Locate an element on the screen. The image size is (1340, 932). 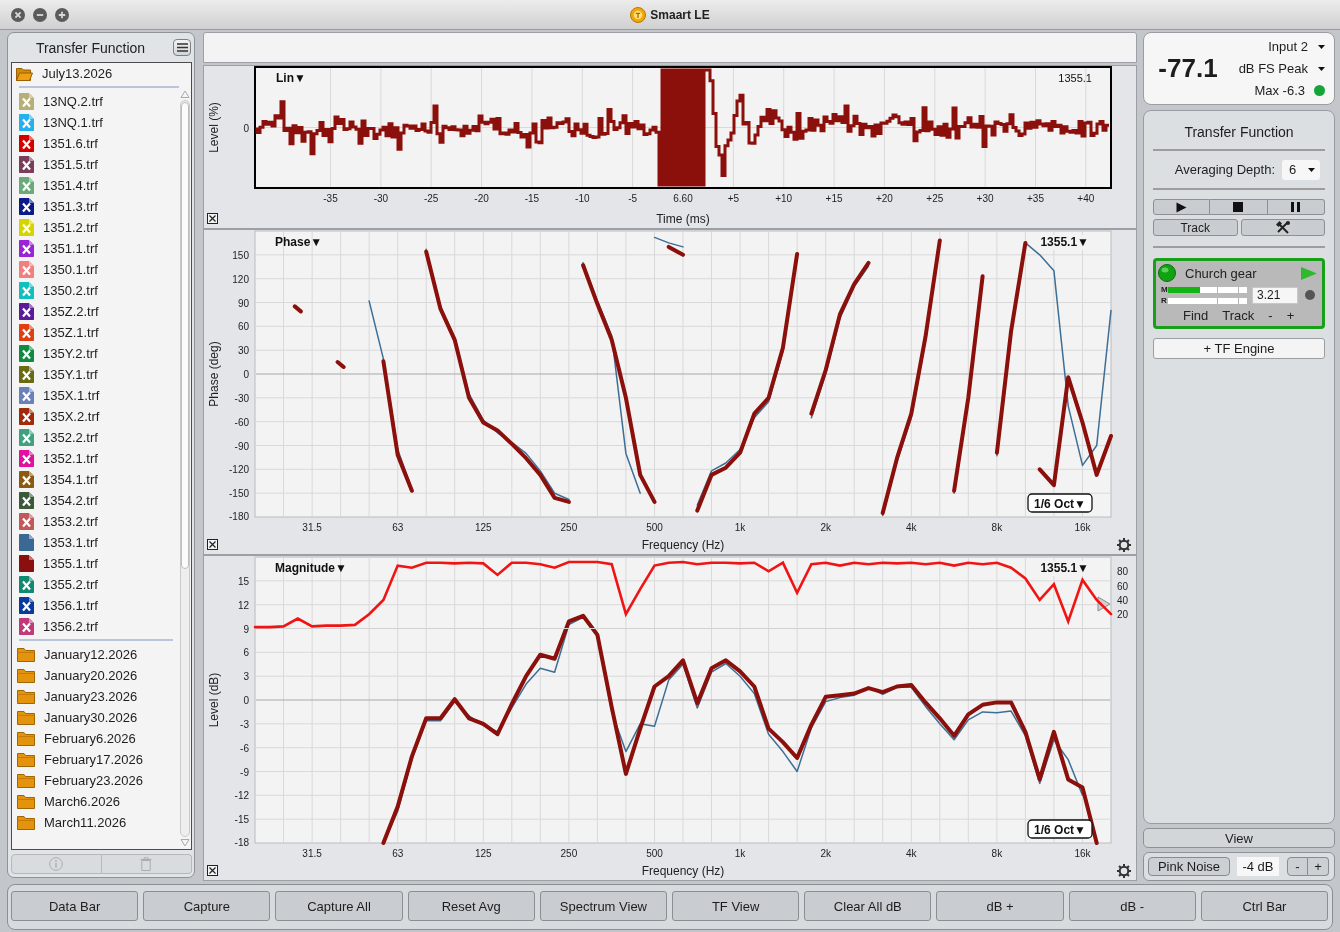
axis-tick-label: -15 is located at coordinates (241, 820).